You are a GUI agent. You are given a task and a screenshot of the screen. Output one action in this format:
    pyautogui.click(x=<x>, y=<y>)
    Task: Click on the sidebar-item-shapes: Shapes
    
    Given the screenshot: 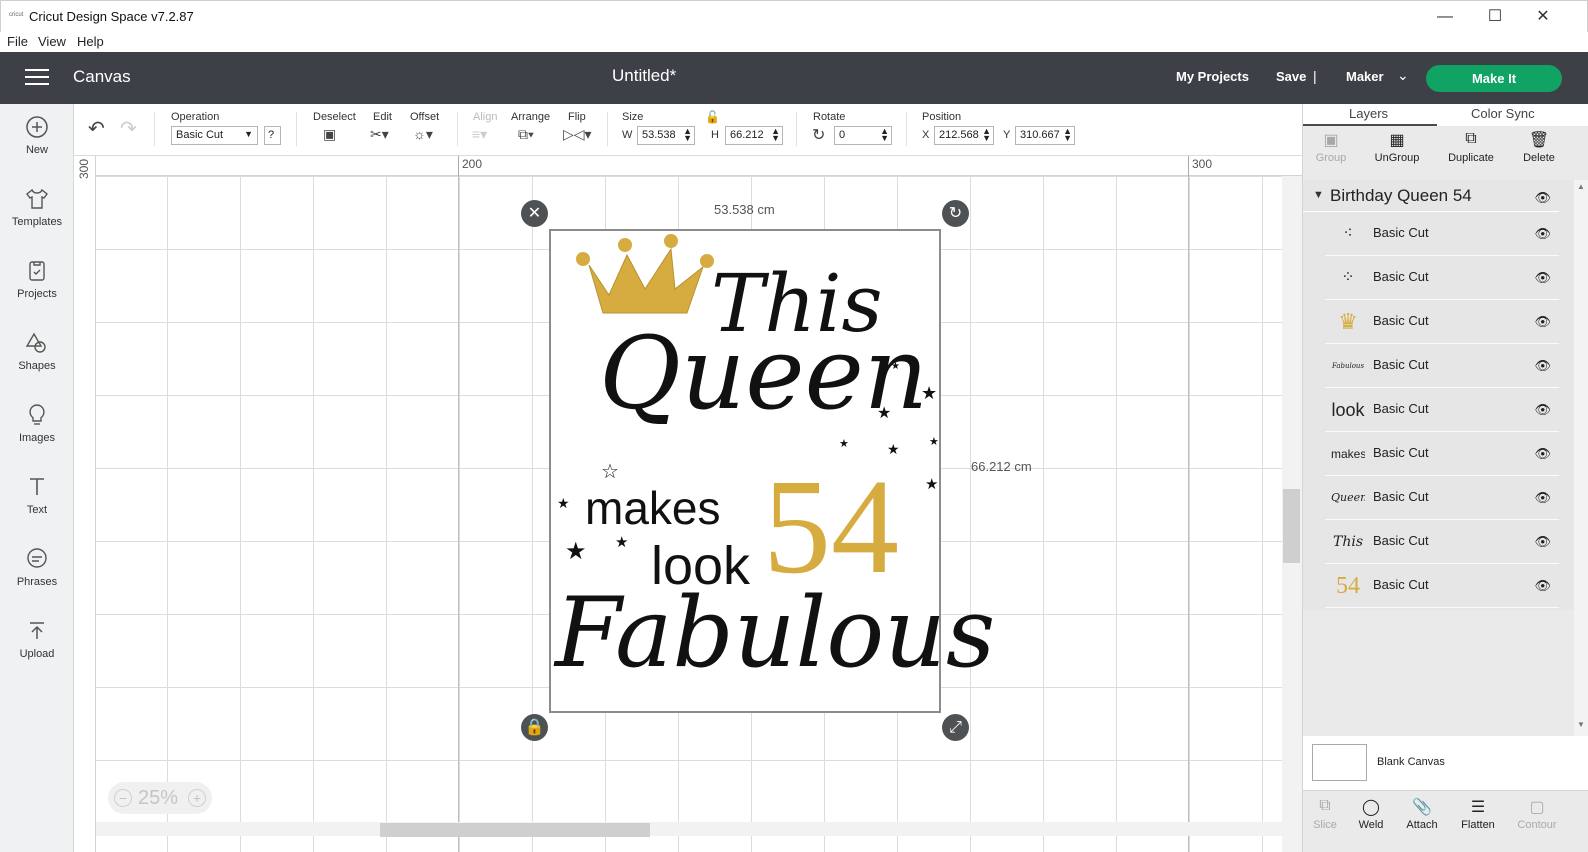 What is the action you would take?
    pyautogui.click(x=37, y=351)
    